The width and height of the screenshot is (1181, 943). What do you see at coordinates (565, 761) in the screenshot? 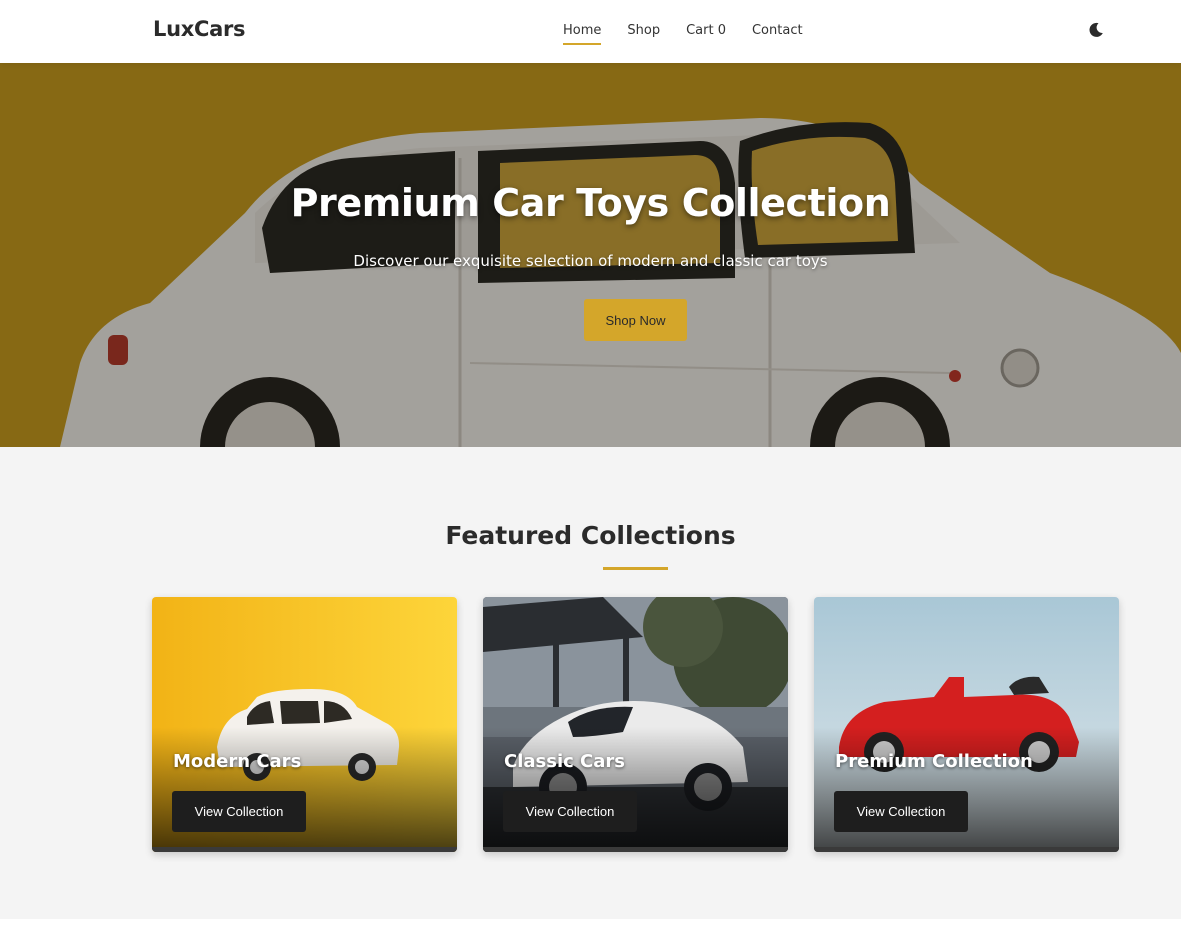
I see `card-title: Classic Cars` at bounding box center [565, 761].